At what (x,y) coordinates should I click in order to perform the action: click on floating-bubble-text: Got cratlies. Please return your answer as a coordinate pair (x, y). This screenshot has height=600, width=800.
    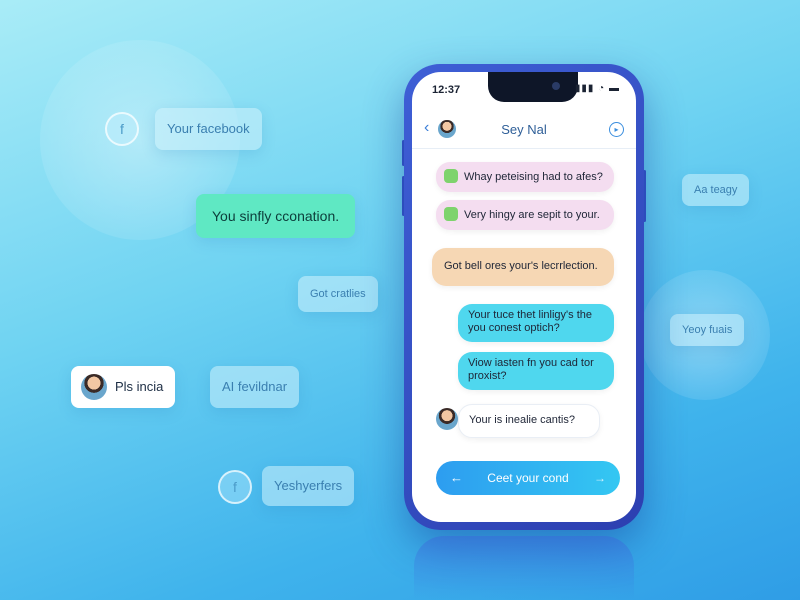
    Looking at the image, I should click on (338, 294).